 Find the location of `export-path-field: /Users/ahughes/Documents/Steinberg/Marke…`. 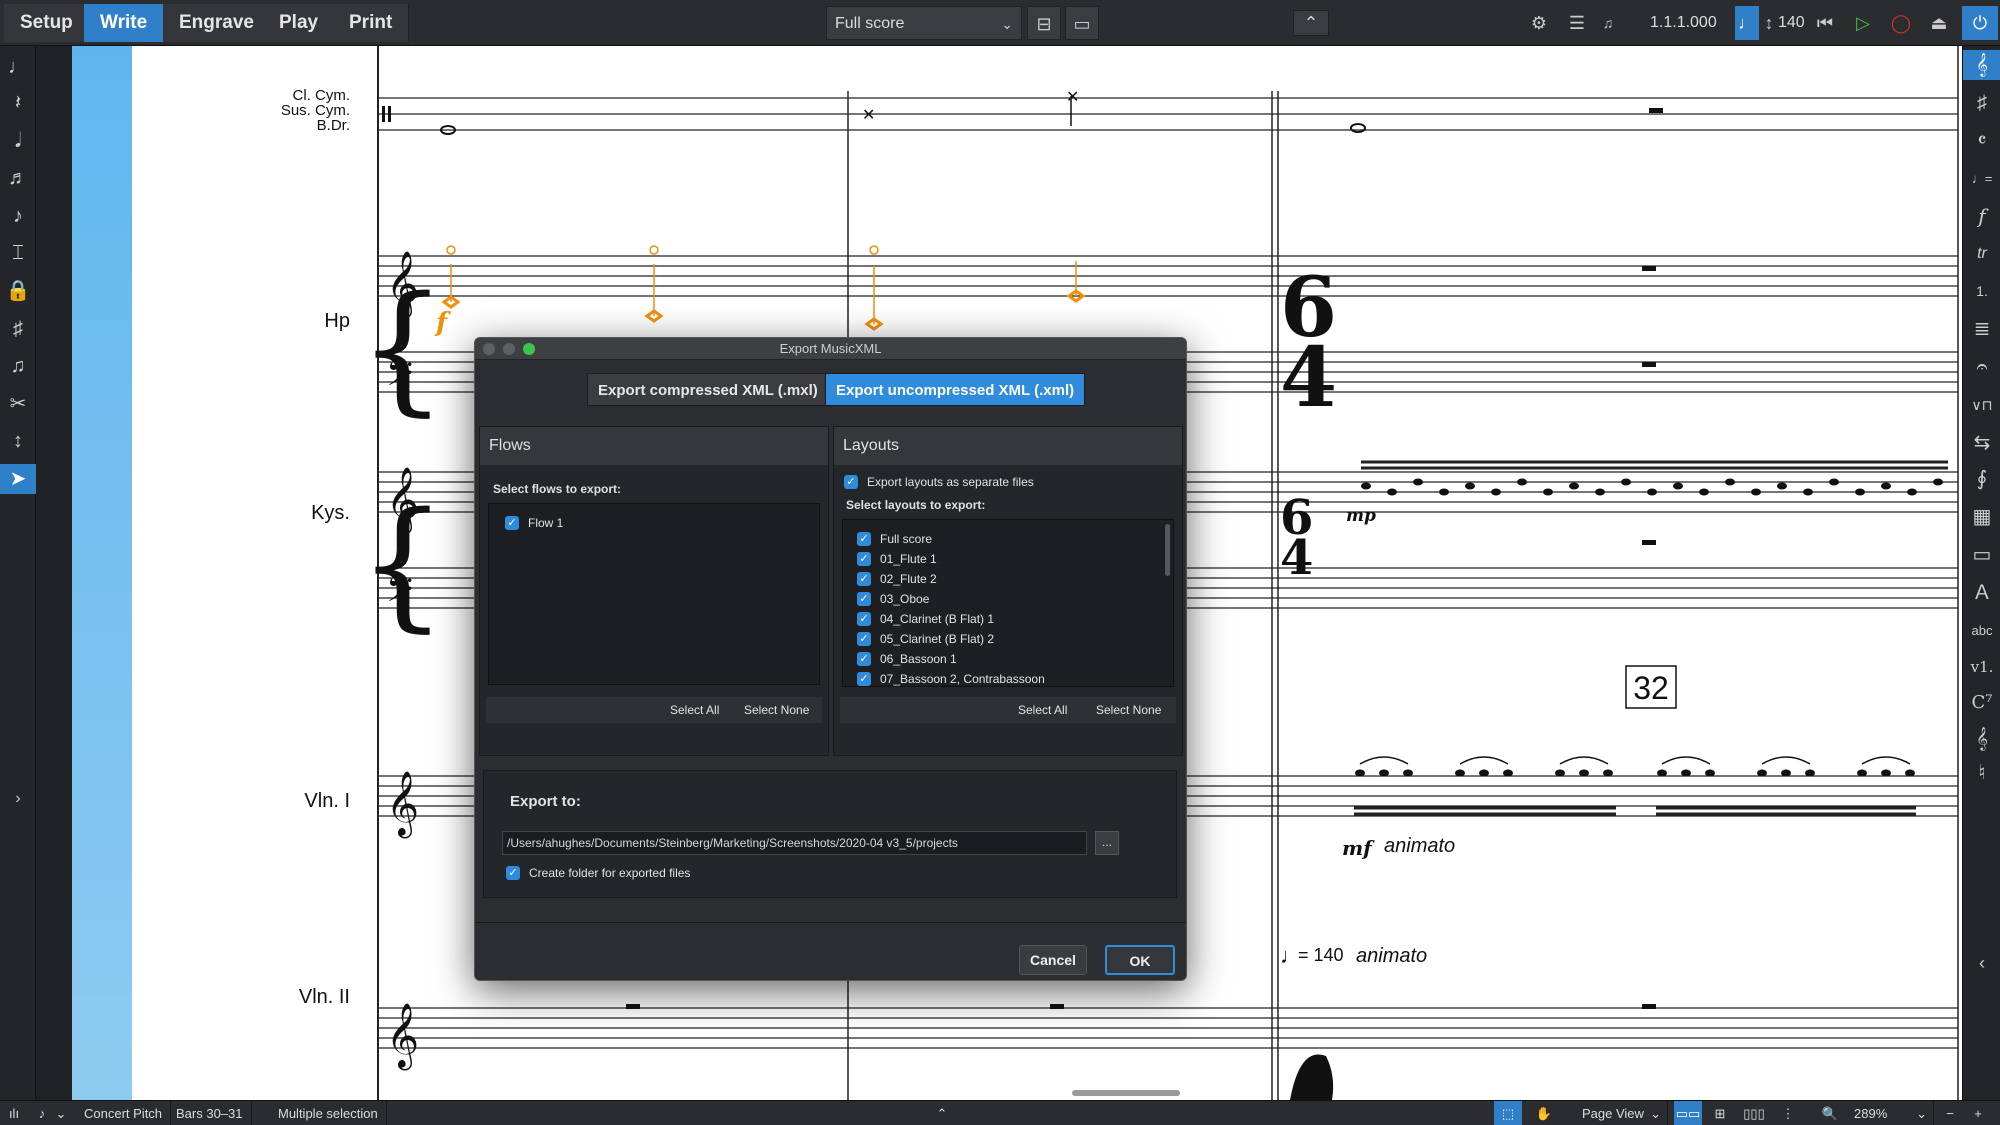

export-path-field: /Users/ahughes/Documents/Steinberg/Marke… is located at coordinates (794, 843).